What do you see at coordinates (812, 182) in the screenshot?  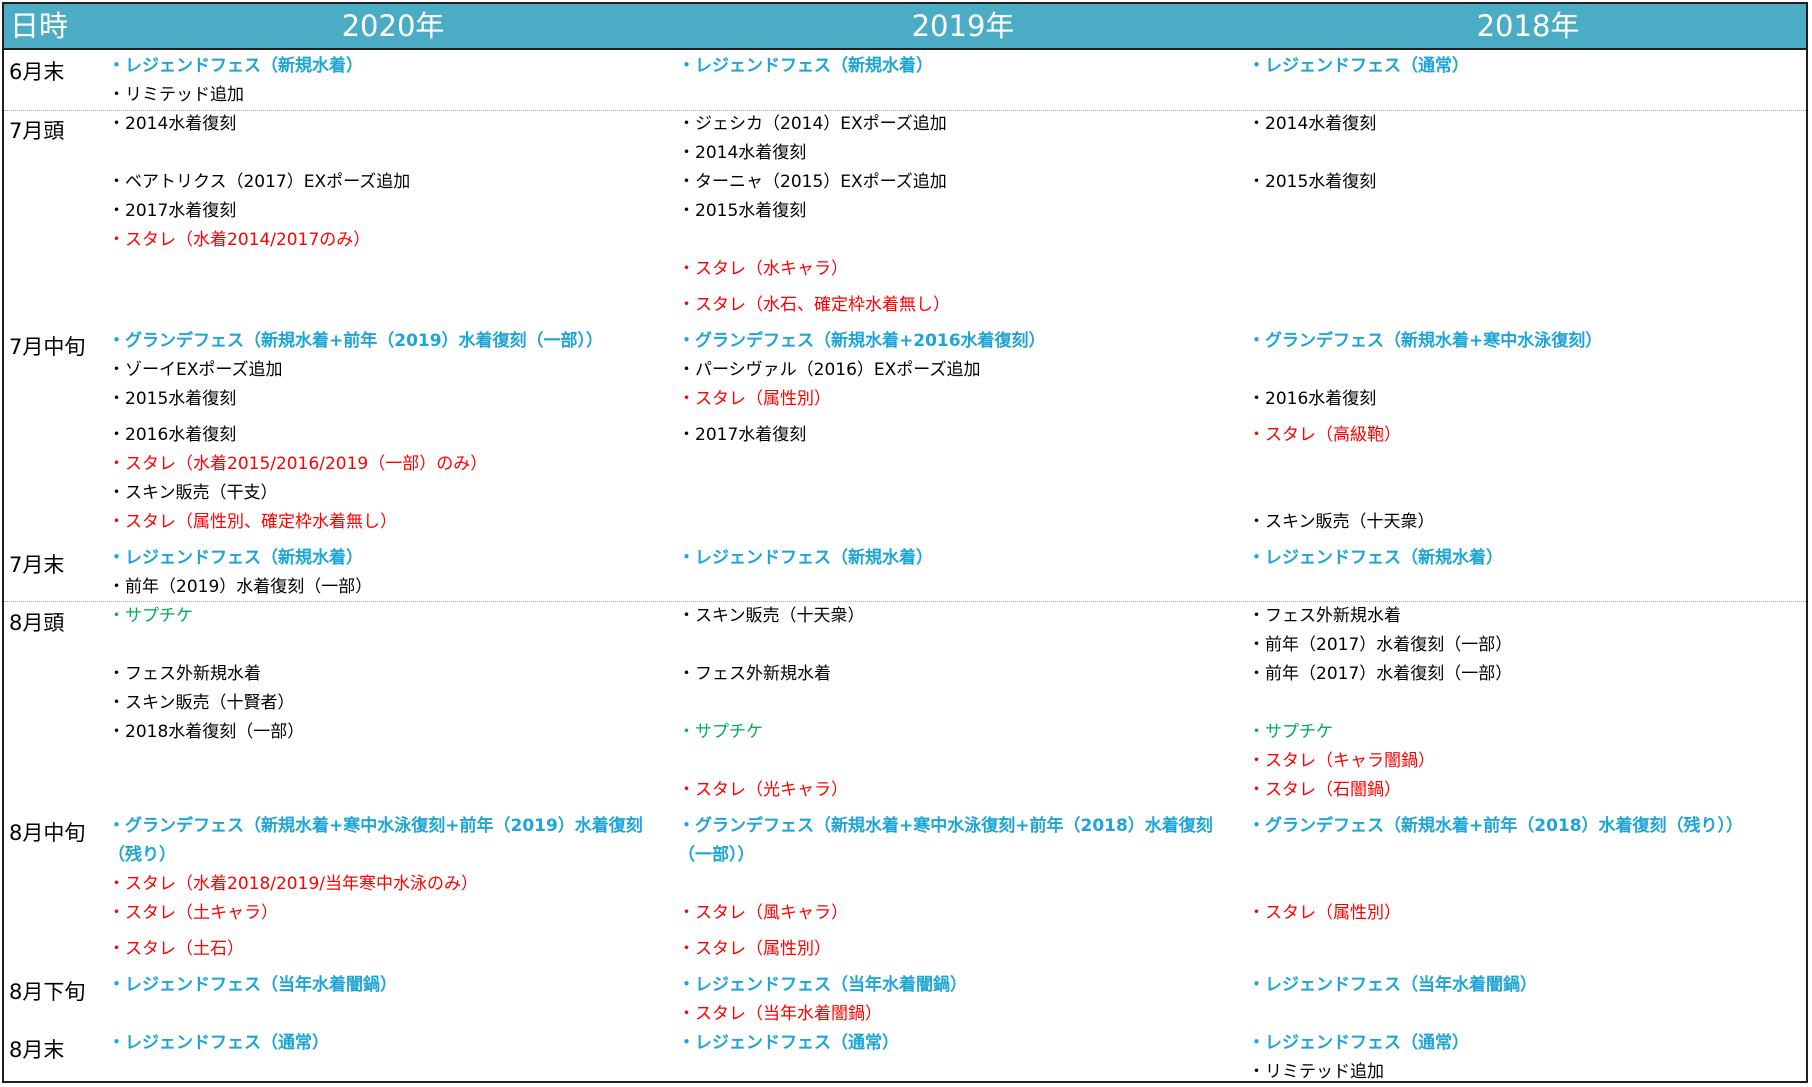 I see `schedule-item: ・ターニャ（2015）EXポーズ追加` at bounding box center [812, 182].